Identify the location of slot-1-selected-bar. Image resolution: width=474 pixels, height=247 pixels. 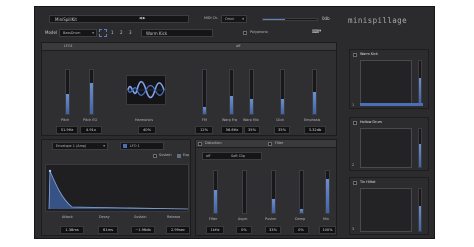
(391, 104).